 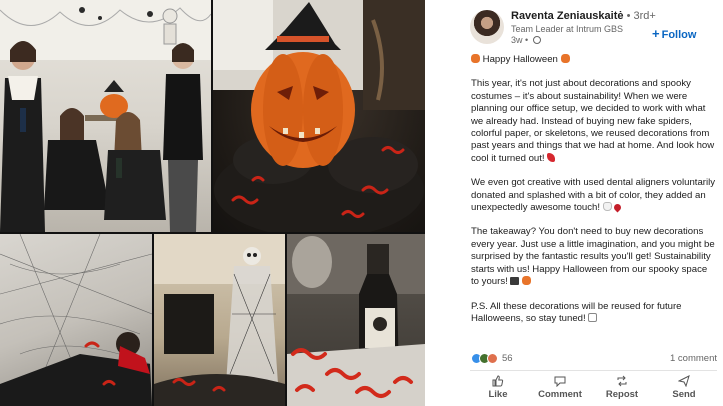 I want to click on author-headline: Team Leader at Intrum GBS, so click(x=567, y=29).